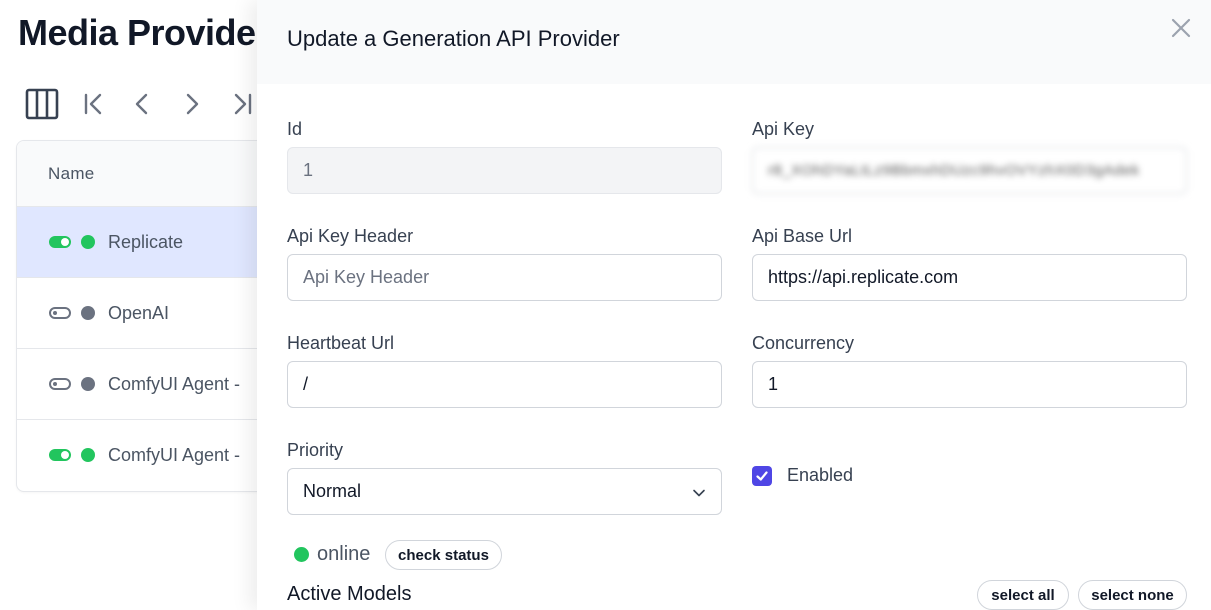 The image size is (1211, 610). I want to click on api-key-field, so click(969, 170).